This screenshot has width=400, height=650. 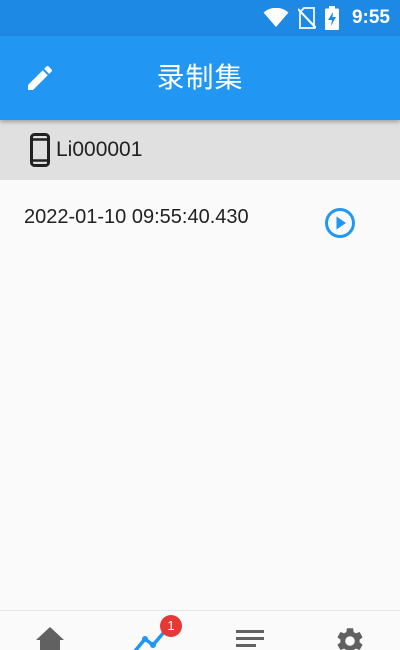 I want to click on battery-charging-icon, so click(x=331, y=18).